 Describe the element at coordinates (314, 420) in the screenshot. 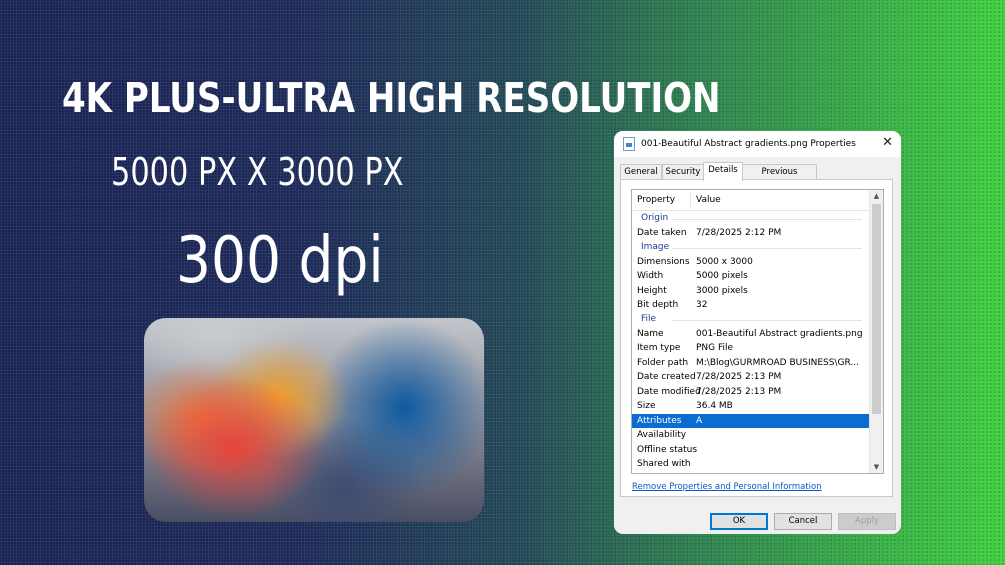

I see `gradient-preview-image` at that location.